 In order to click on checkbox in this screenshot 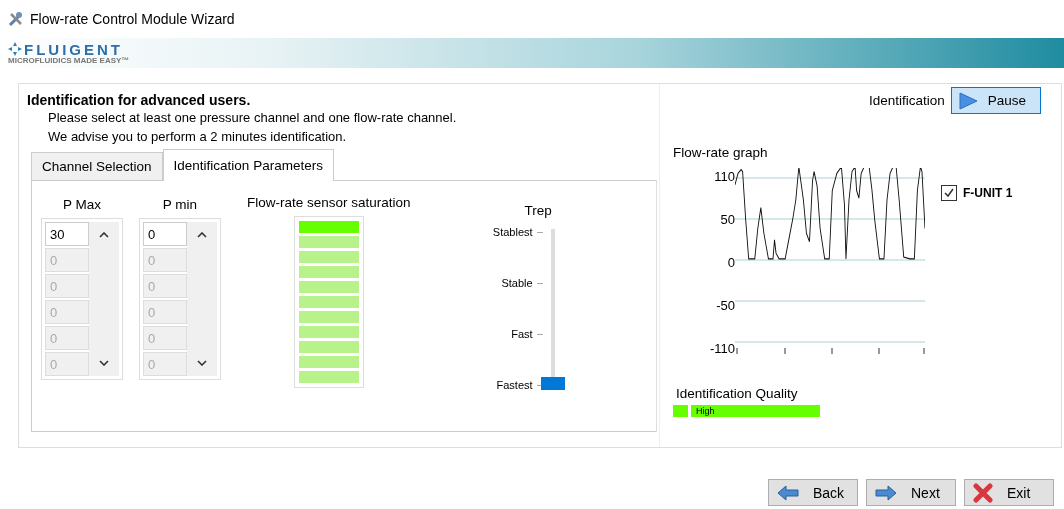, I will do `click(949, 193)`.